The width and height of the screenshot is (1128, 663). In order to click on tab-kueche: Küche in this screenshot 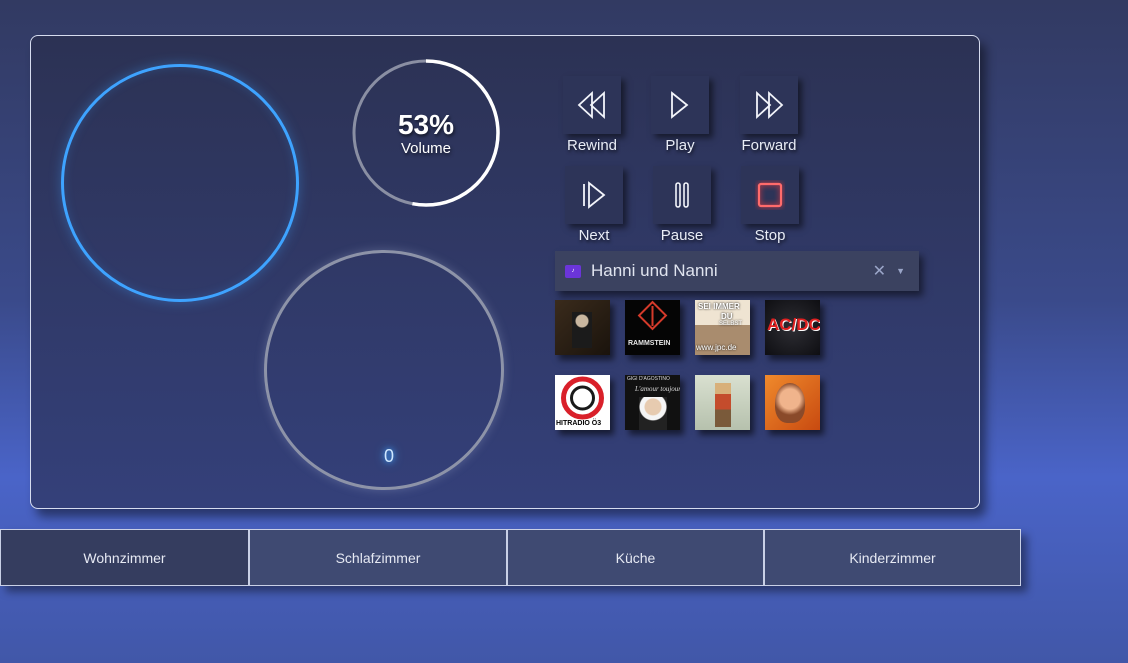, I will do `click(635, 557)`.